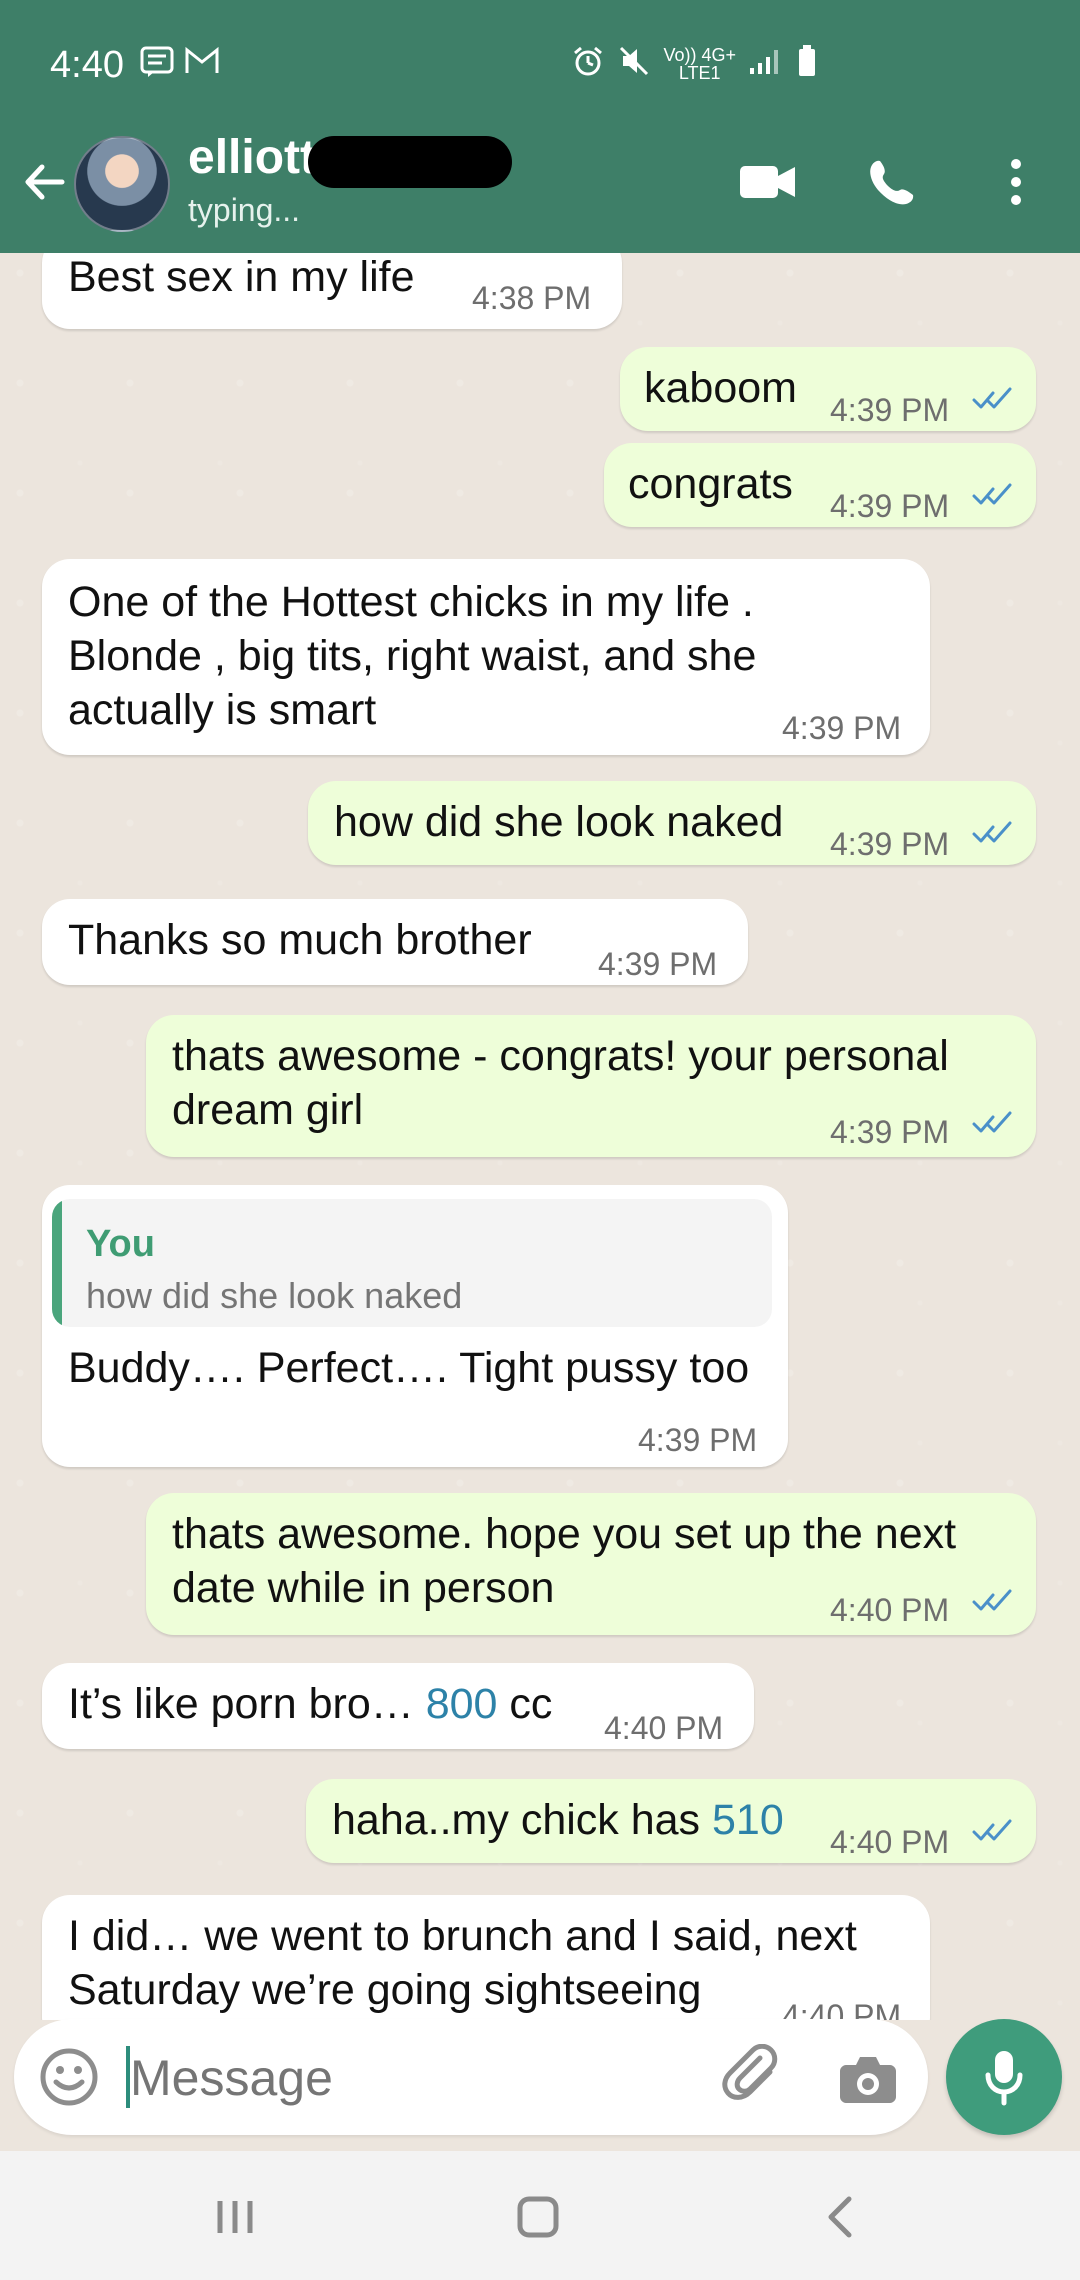 Image resolution: width=1080 pixels, height=2280 pixels. Describe the element at coordinates (157, 64) in the screenshot. I see `chat-notification-icon` at that location.